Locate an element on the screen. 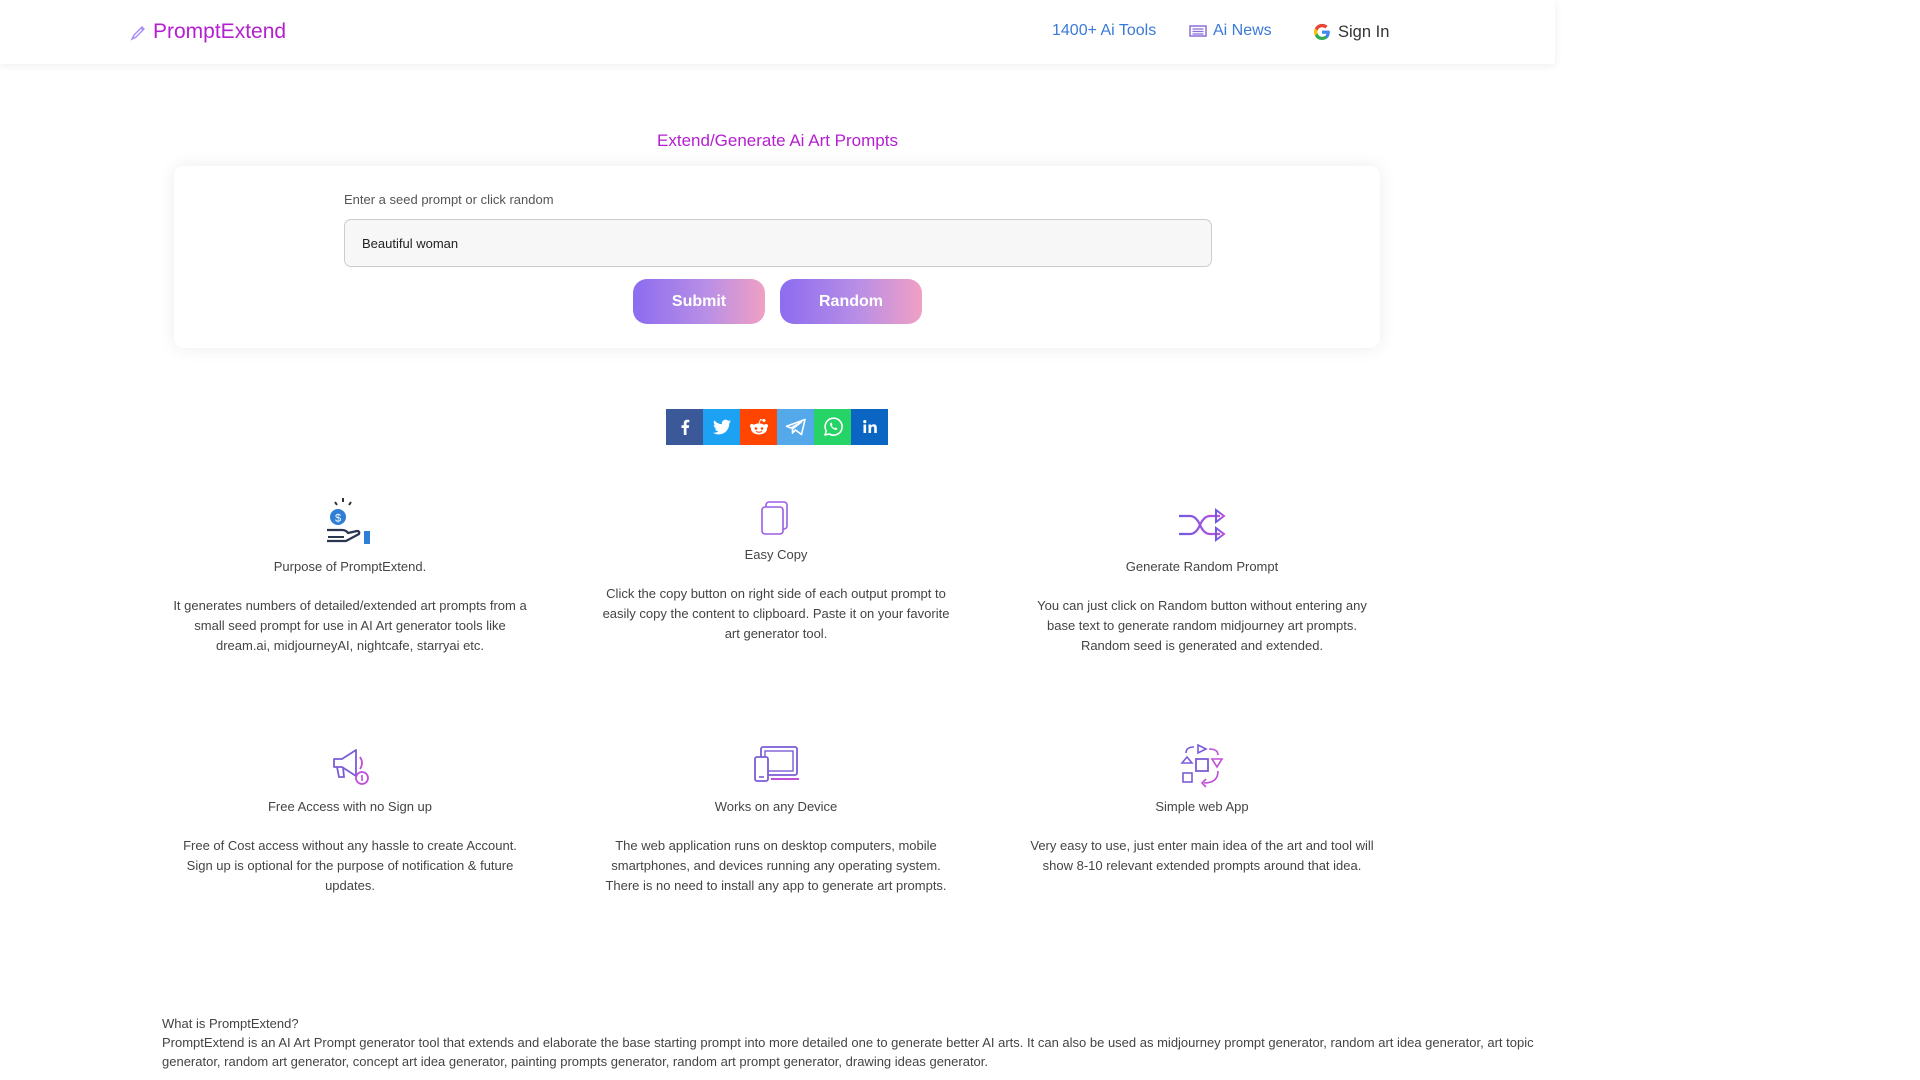 Image resolution: width=1920 pixels, height=1080 pixels. facebook-icon is located at coordinates (685, 427).